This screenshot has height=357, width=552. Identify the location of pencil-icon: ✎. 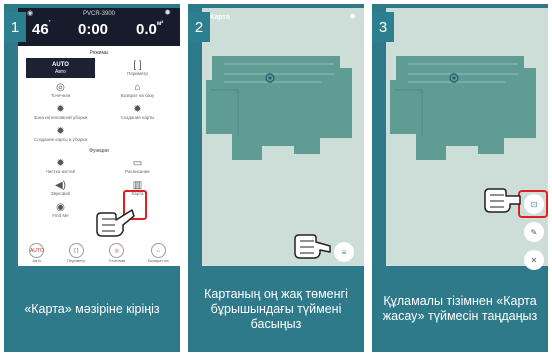
(534, 232).